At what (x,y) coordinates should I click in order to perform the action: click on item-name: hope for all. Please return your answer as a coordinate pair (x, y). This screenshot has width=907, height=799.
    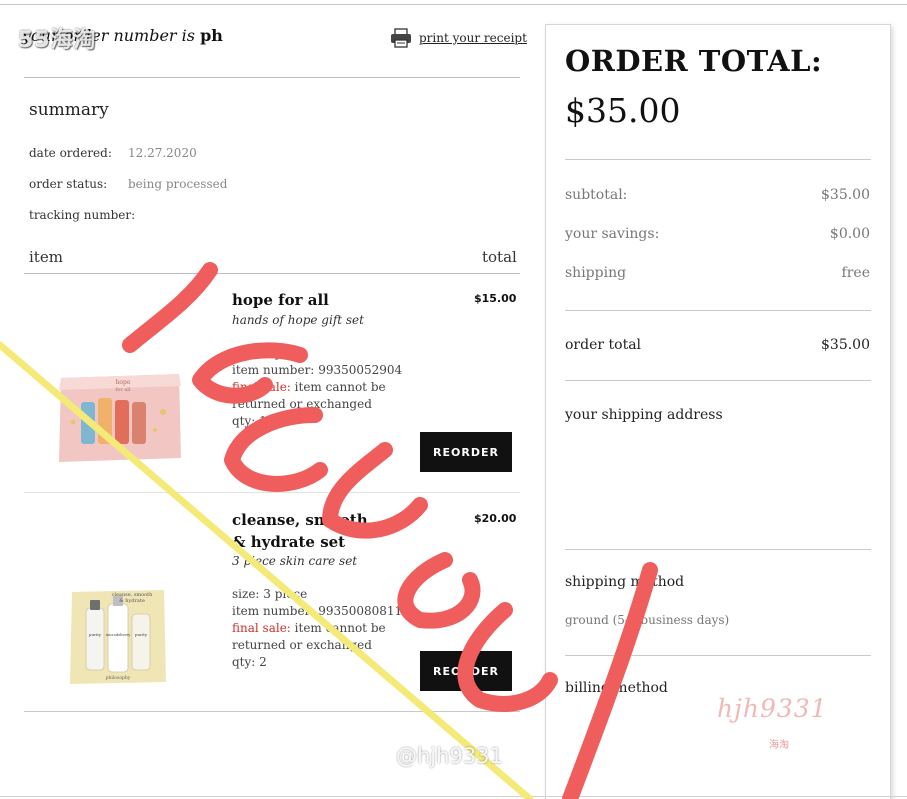
    Looking at the image, I should click on (307, 300).